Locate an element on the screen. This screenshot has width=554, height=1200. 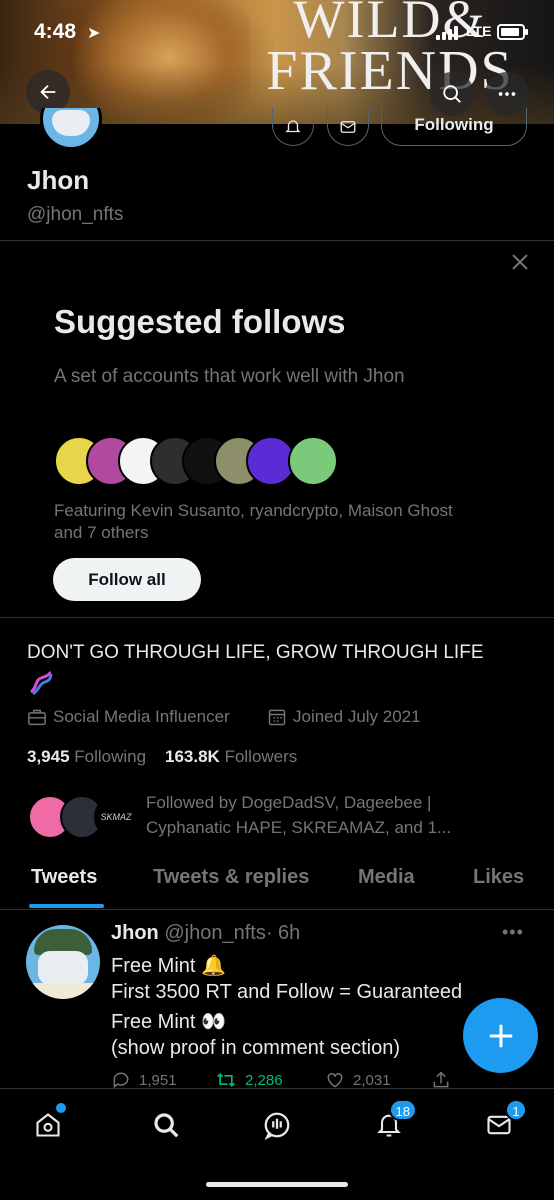
suggested-title: Suggested follows is located at coordinates (200, 321).